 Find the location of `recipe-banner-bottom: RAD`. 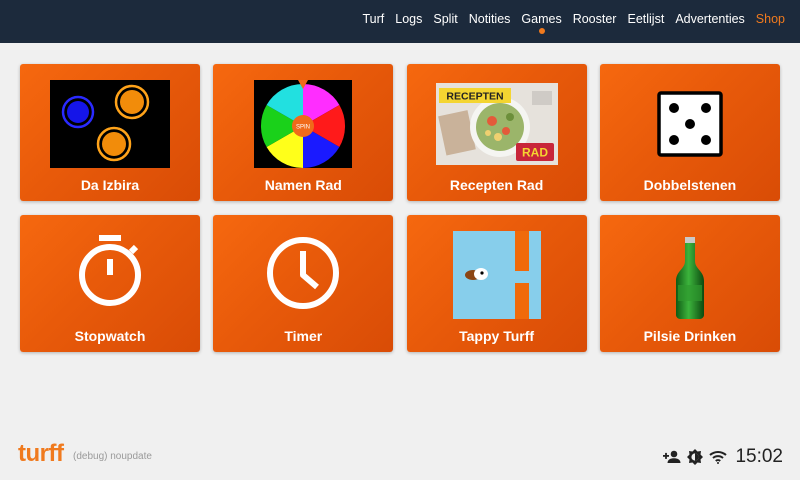

recipe-banner-bottom: RAD is located at coordinates (535, 153).